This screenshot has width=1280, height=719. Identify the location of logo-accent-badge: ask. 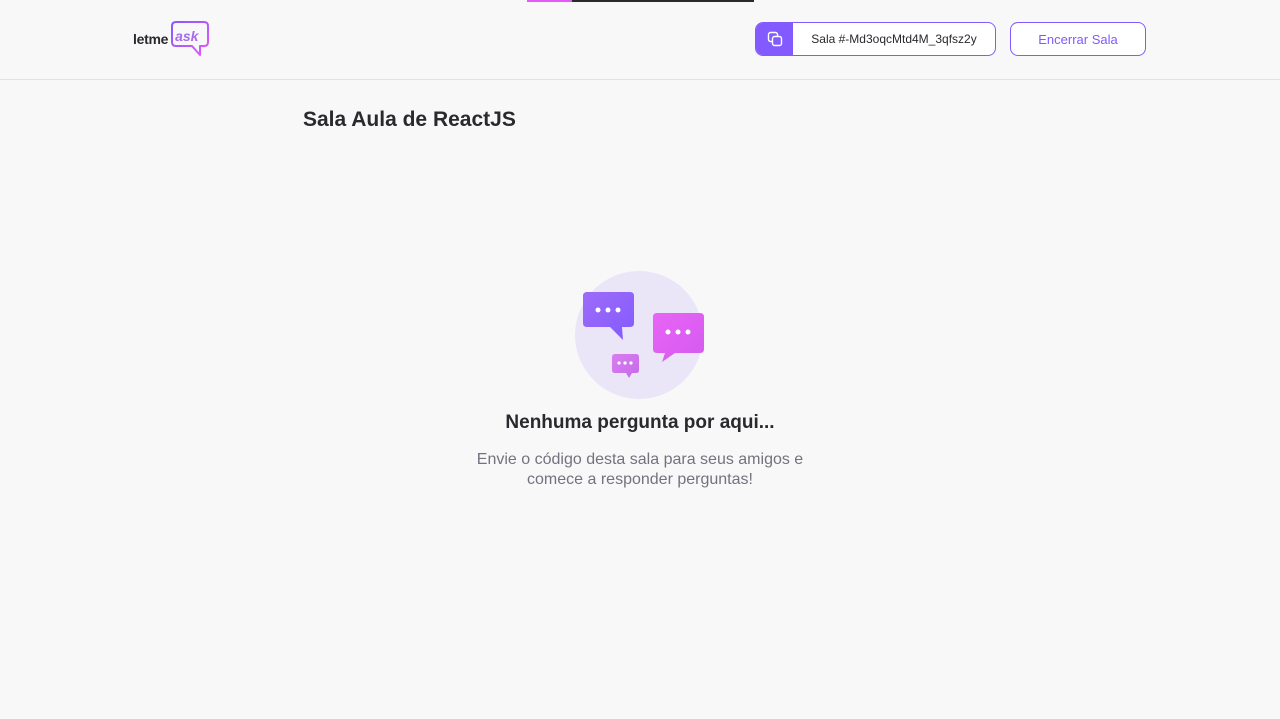
(190, 39).